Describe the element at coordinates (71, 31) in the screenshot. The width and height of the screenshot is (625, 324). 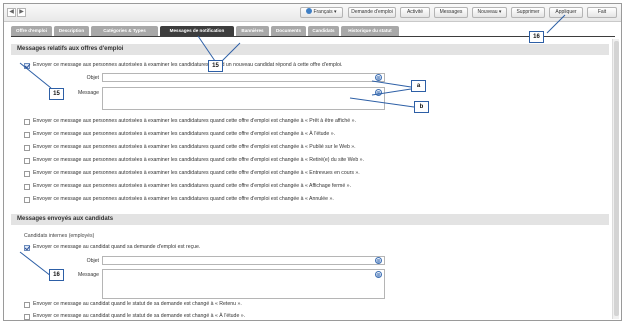
I see `tab-description: Description` at that location.